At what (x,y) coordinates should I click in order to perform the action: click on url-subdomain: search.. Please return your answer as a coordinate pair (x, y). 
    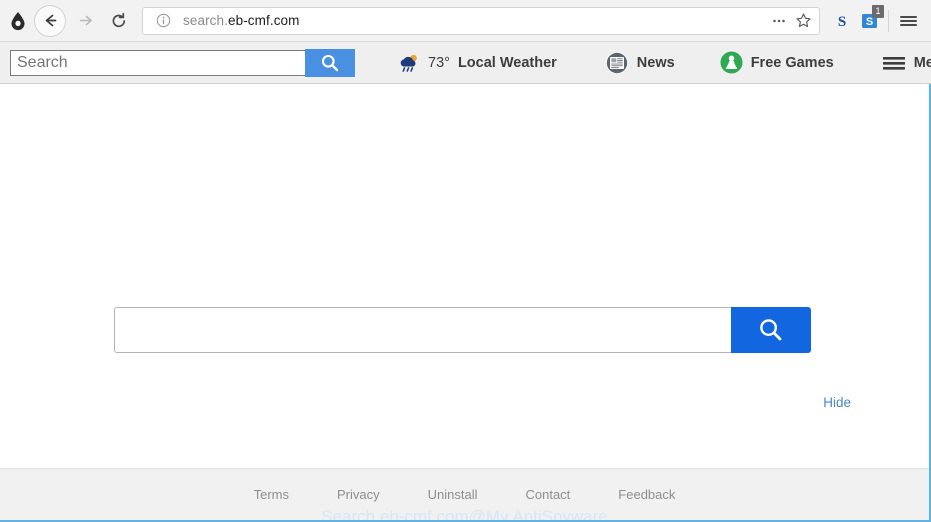
    Looking at the image, I should click on (205, 20).